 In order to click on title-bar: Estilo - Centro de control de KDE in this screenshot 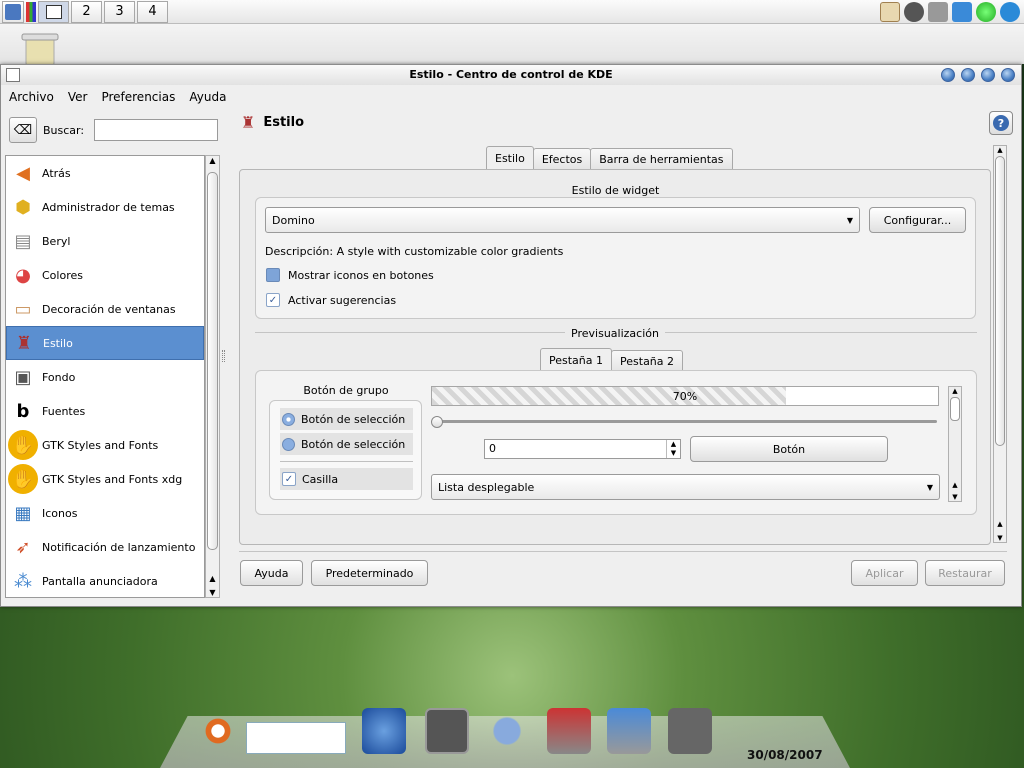, I will do `click(511, 75)`.